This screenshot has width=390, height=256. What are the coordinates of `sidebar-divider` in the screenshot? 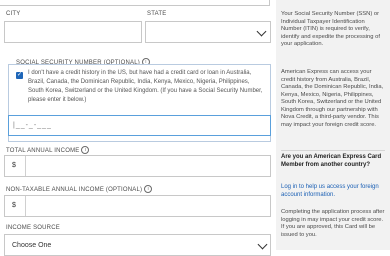 It's located at (333, 150).